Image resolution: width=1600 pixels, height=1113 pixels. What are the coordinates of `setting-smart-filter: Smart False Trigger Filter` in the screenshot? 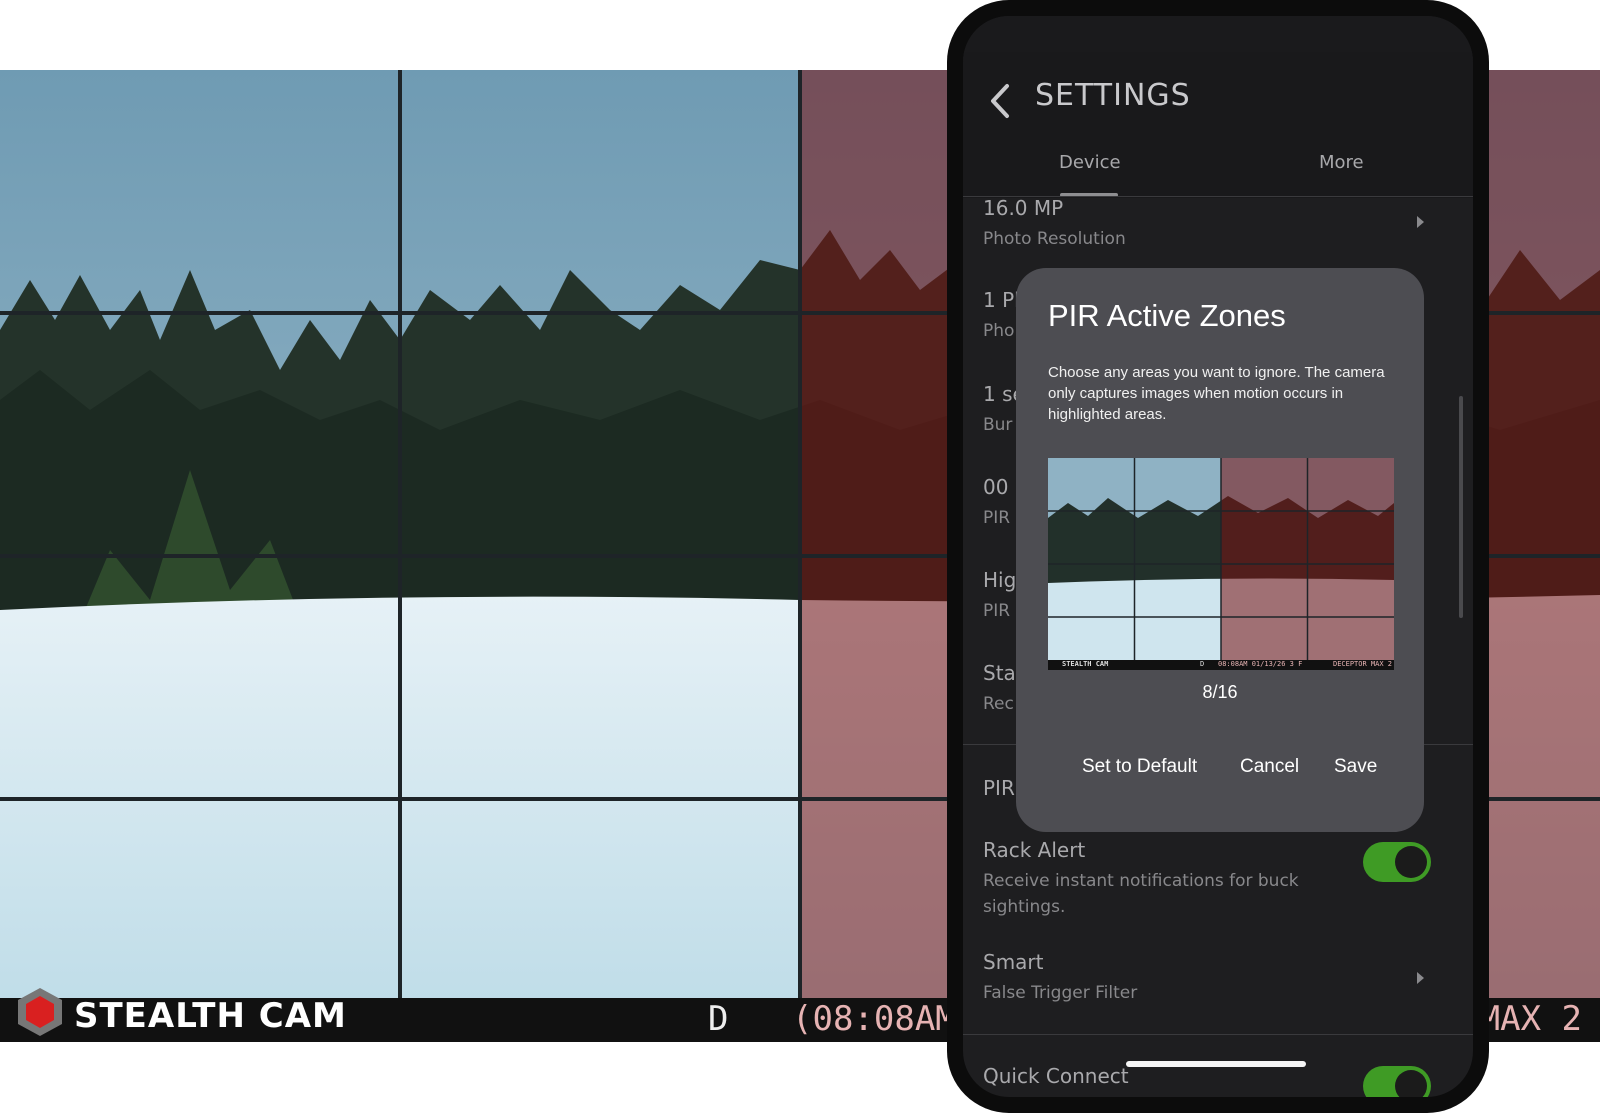 It's located at (1208, 978).